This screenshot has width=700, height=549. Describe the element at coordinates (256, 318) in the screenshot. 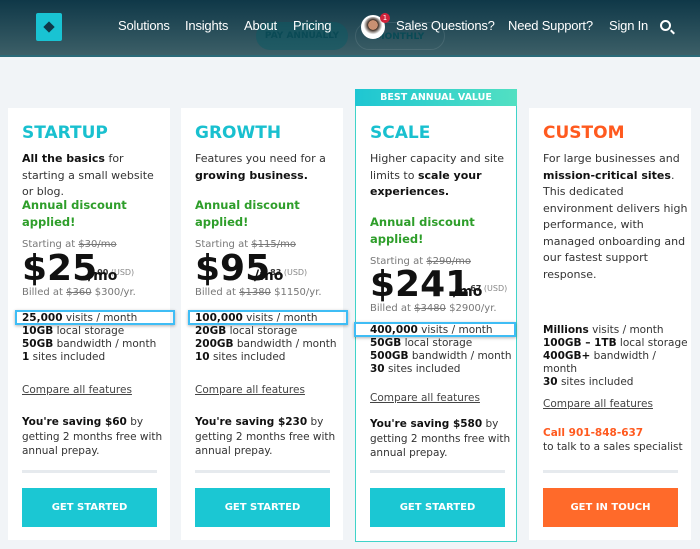

I see `feature-visits: 100,000 visits / month` at that location.